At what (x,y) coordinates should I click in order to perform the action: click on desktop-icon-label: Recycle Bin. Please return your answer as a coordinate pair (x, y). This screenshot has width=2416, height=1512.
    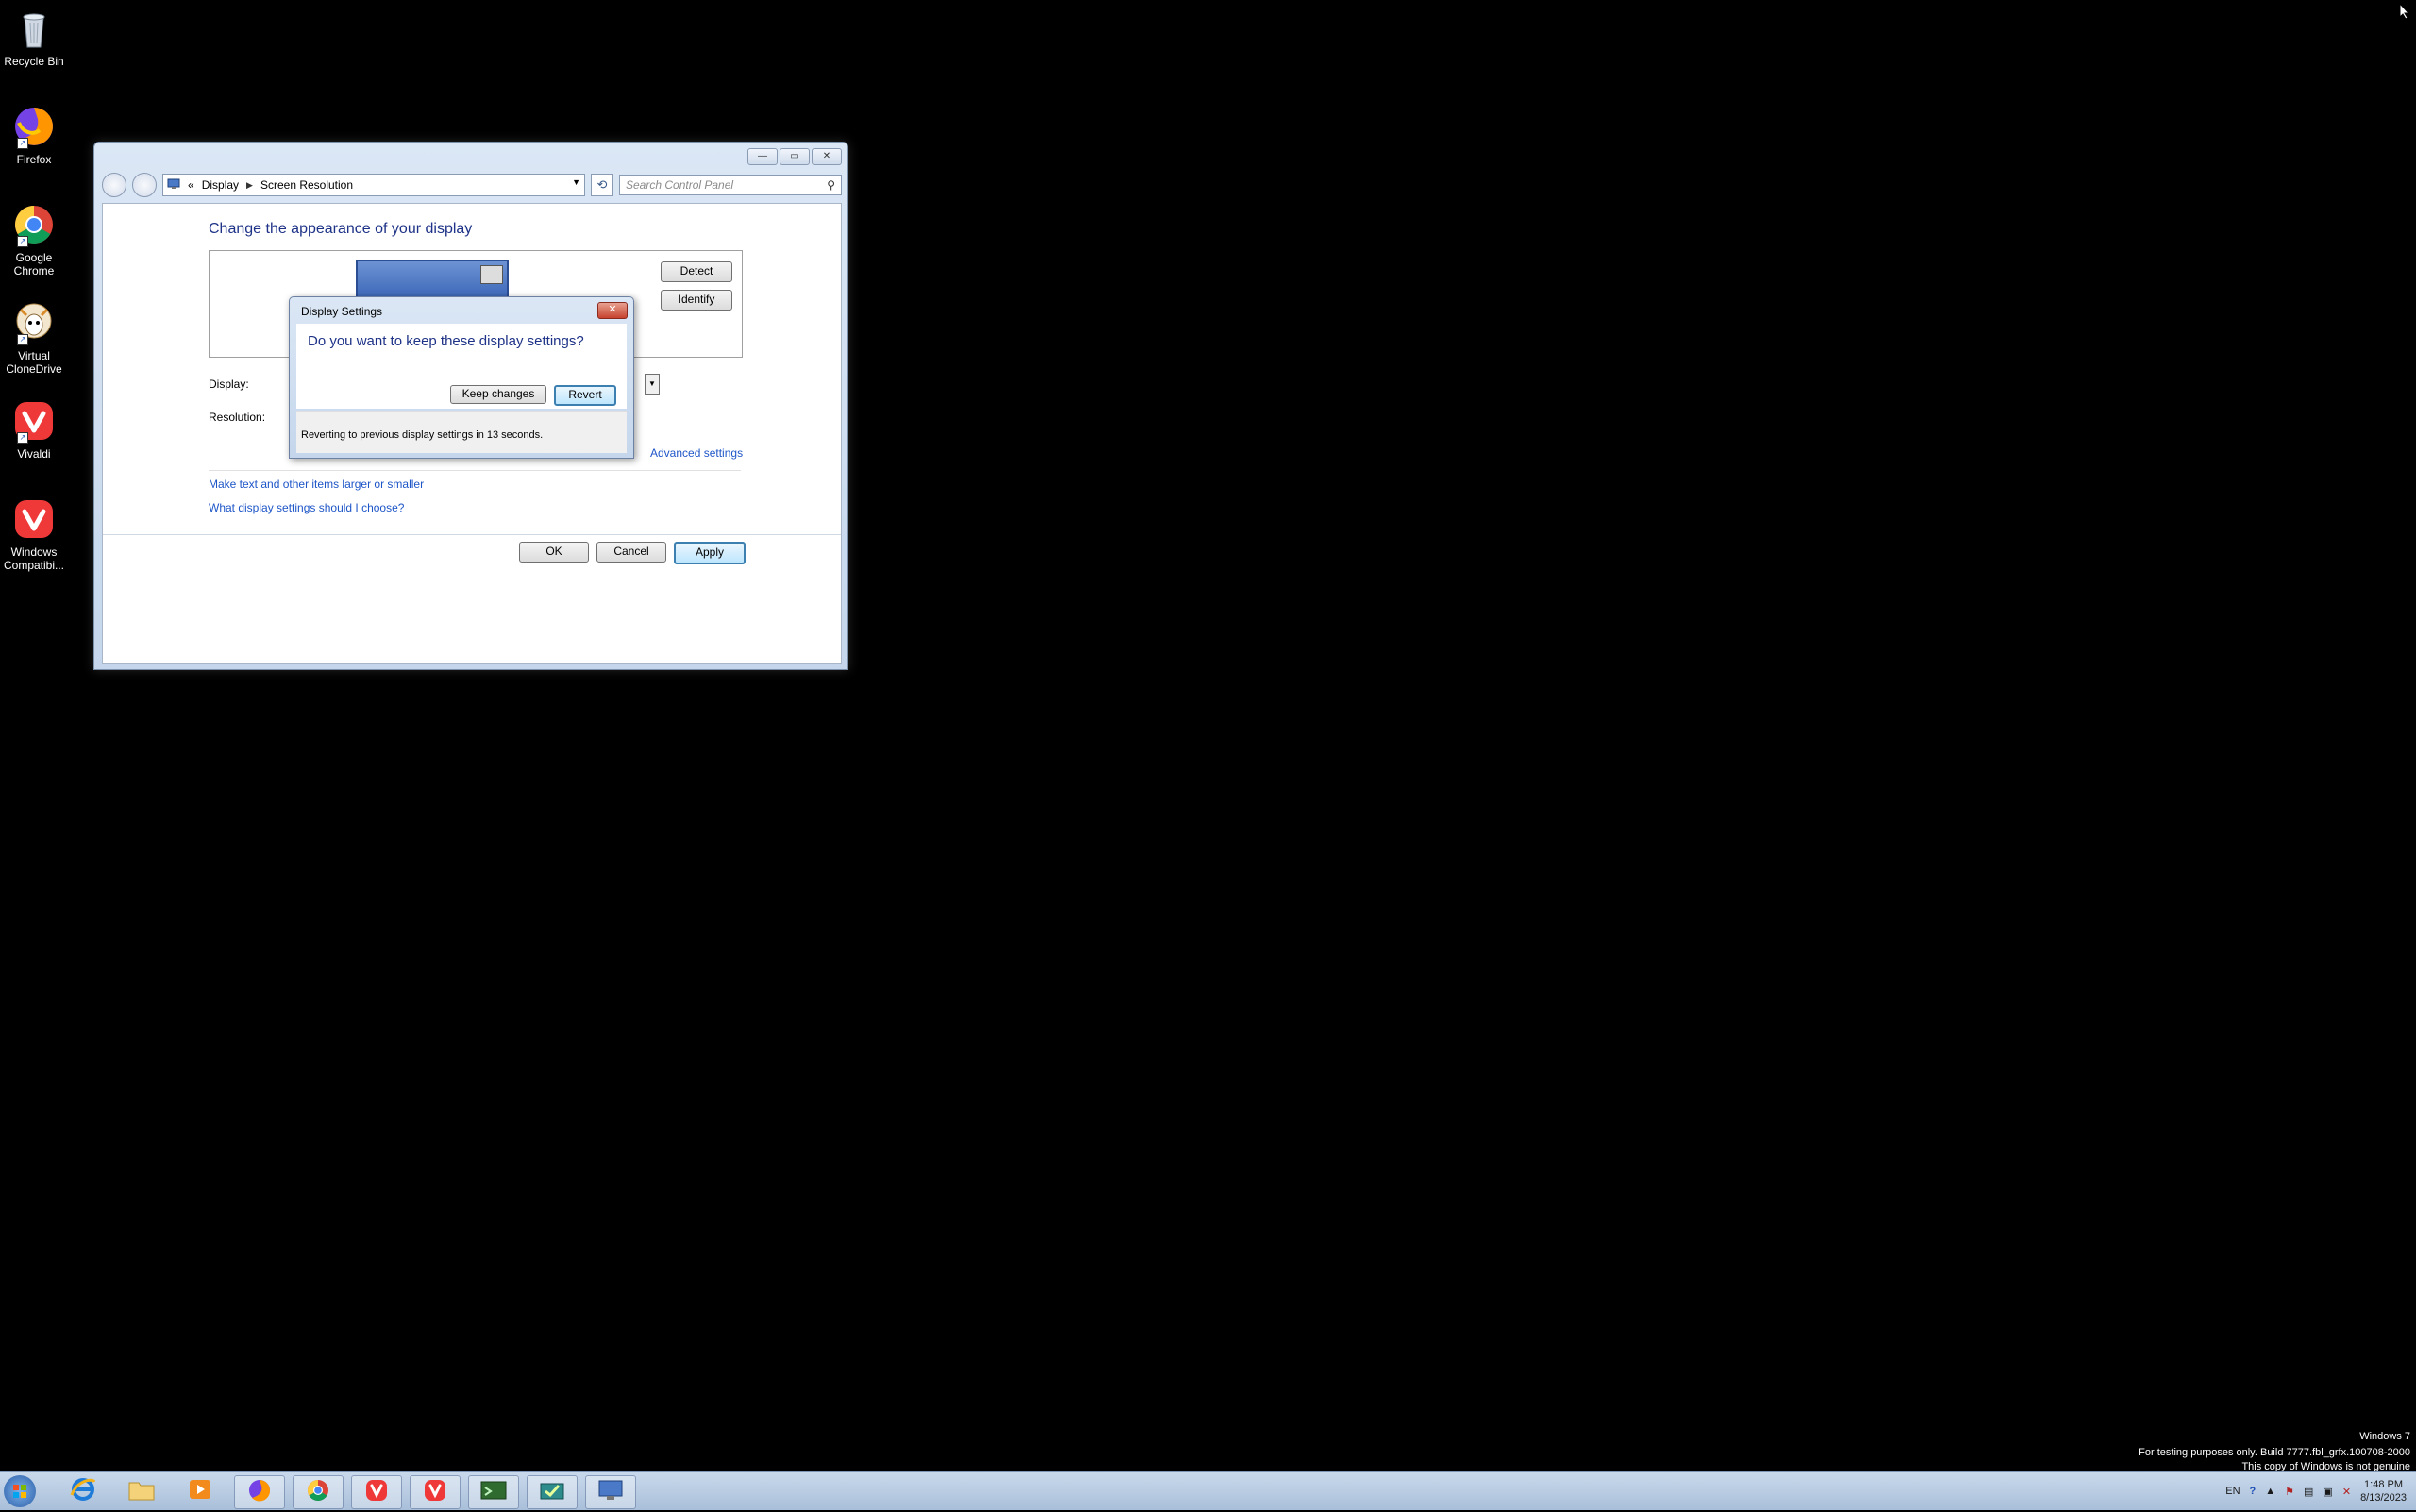
    Looking at the image, I should click on (34, 62).